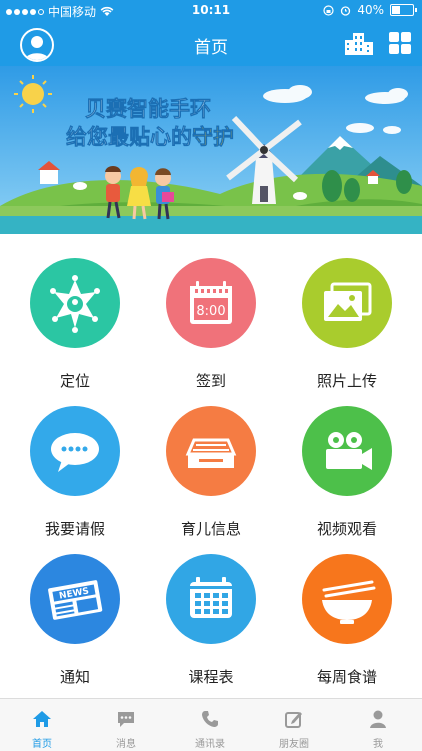 The height and width of the screenshot is (751, 422). What do you see at coordinates (211, 451) in the screenshot?
I see `inbox-tray-icon` at bounding box center [211, 451].